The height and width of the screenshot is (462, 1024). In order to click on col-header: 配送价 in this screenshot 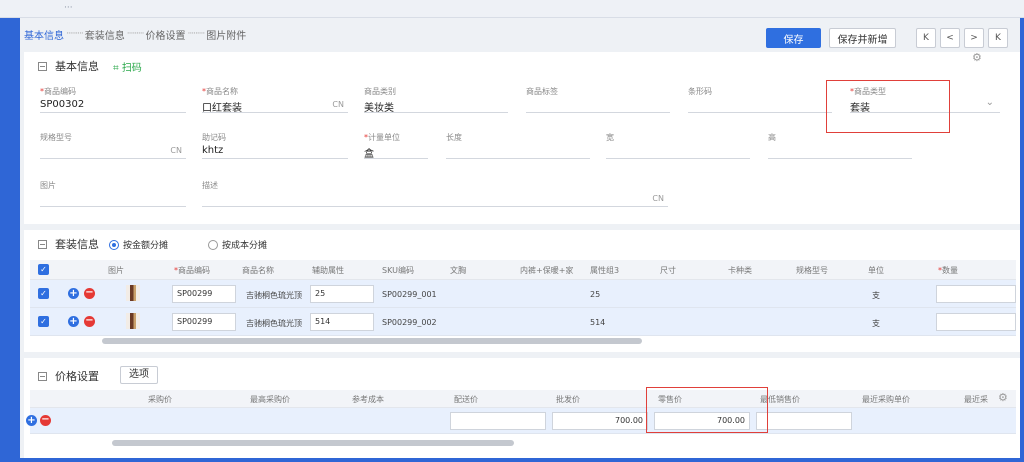, I will do `click(466, 399)`.